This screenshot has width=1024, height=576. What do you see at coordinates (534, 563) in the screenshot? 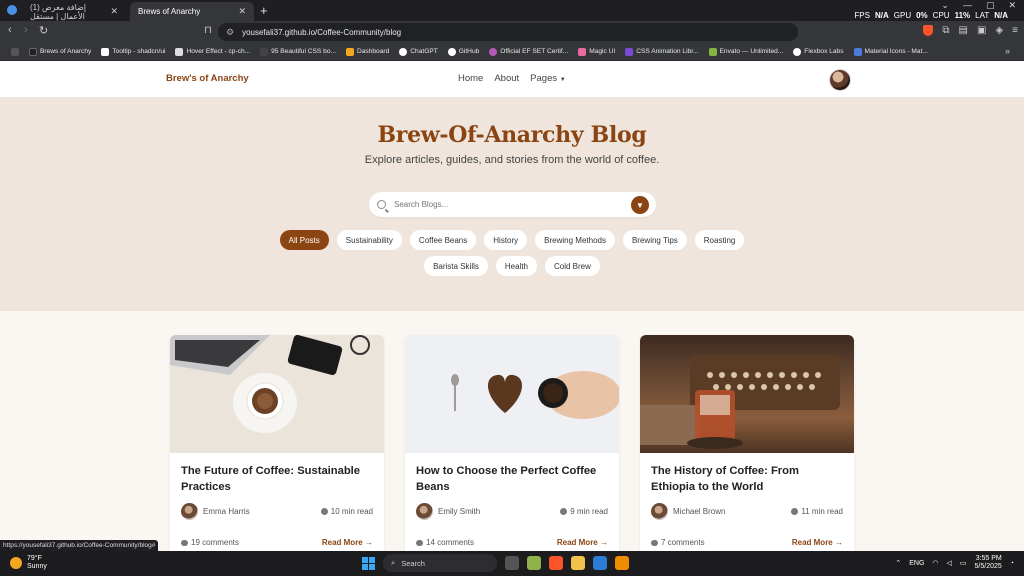
I see `widgets-app-icon` at bounding box center [534, 563].